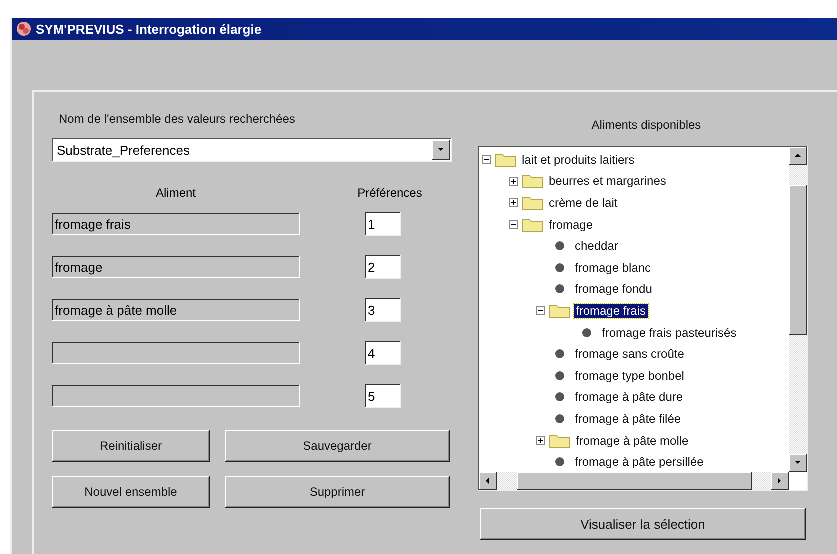 The image size is (837, 554). I want to click on tree-item: fromage à pâte dure, so click(629, 397).